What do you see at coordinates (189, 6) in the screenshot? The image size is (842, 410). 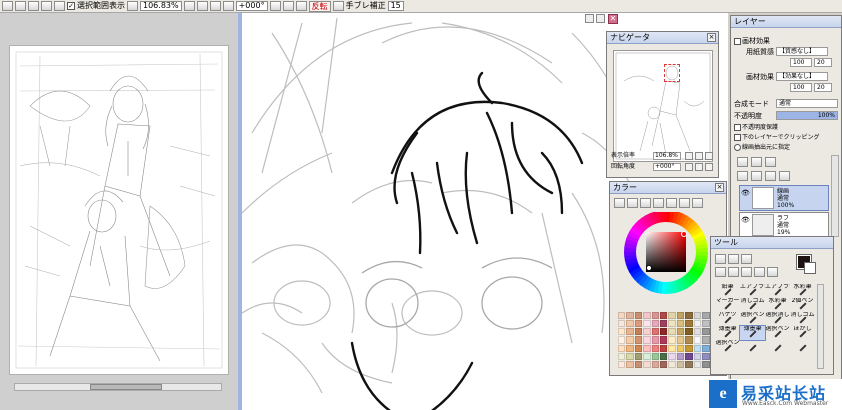 I see `zoom-in-button` at bounding box center [189, 6].